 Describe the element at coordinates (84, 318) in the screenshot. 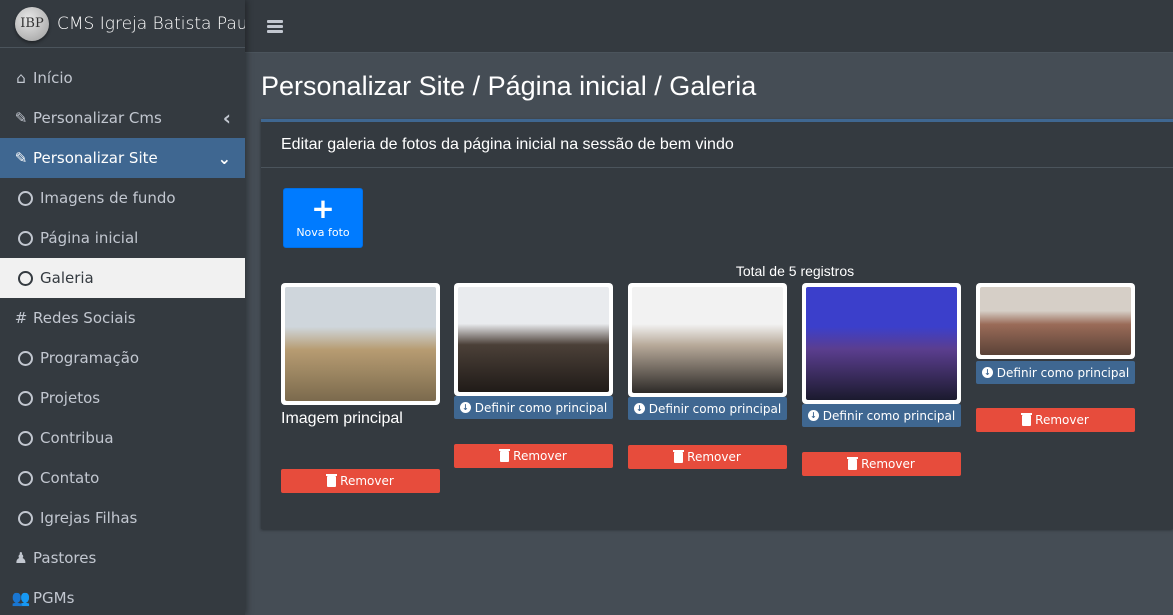

I see `sidebar-item-label: Redes Sociais` at that location.